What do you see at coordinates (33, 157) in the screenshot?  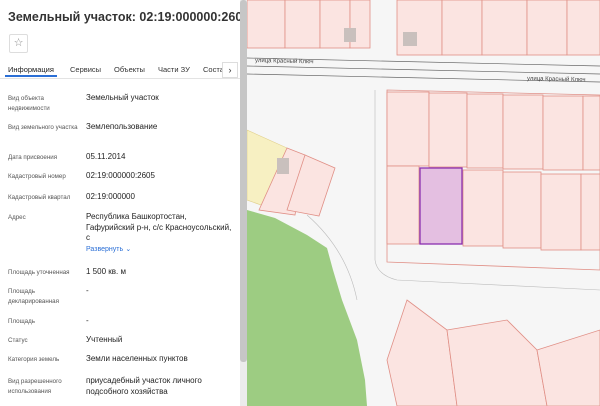 I see `row-label: Дата присвоения` at bounding box center [33, 157].